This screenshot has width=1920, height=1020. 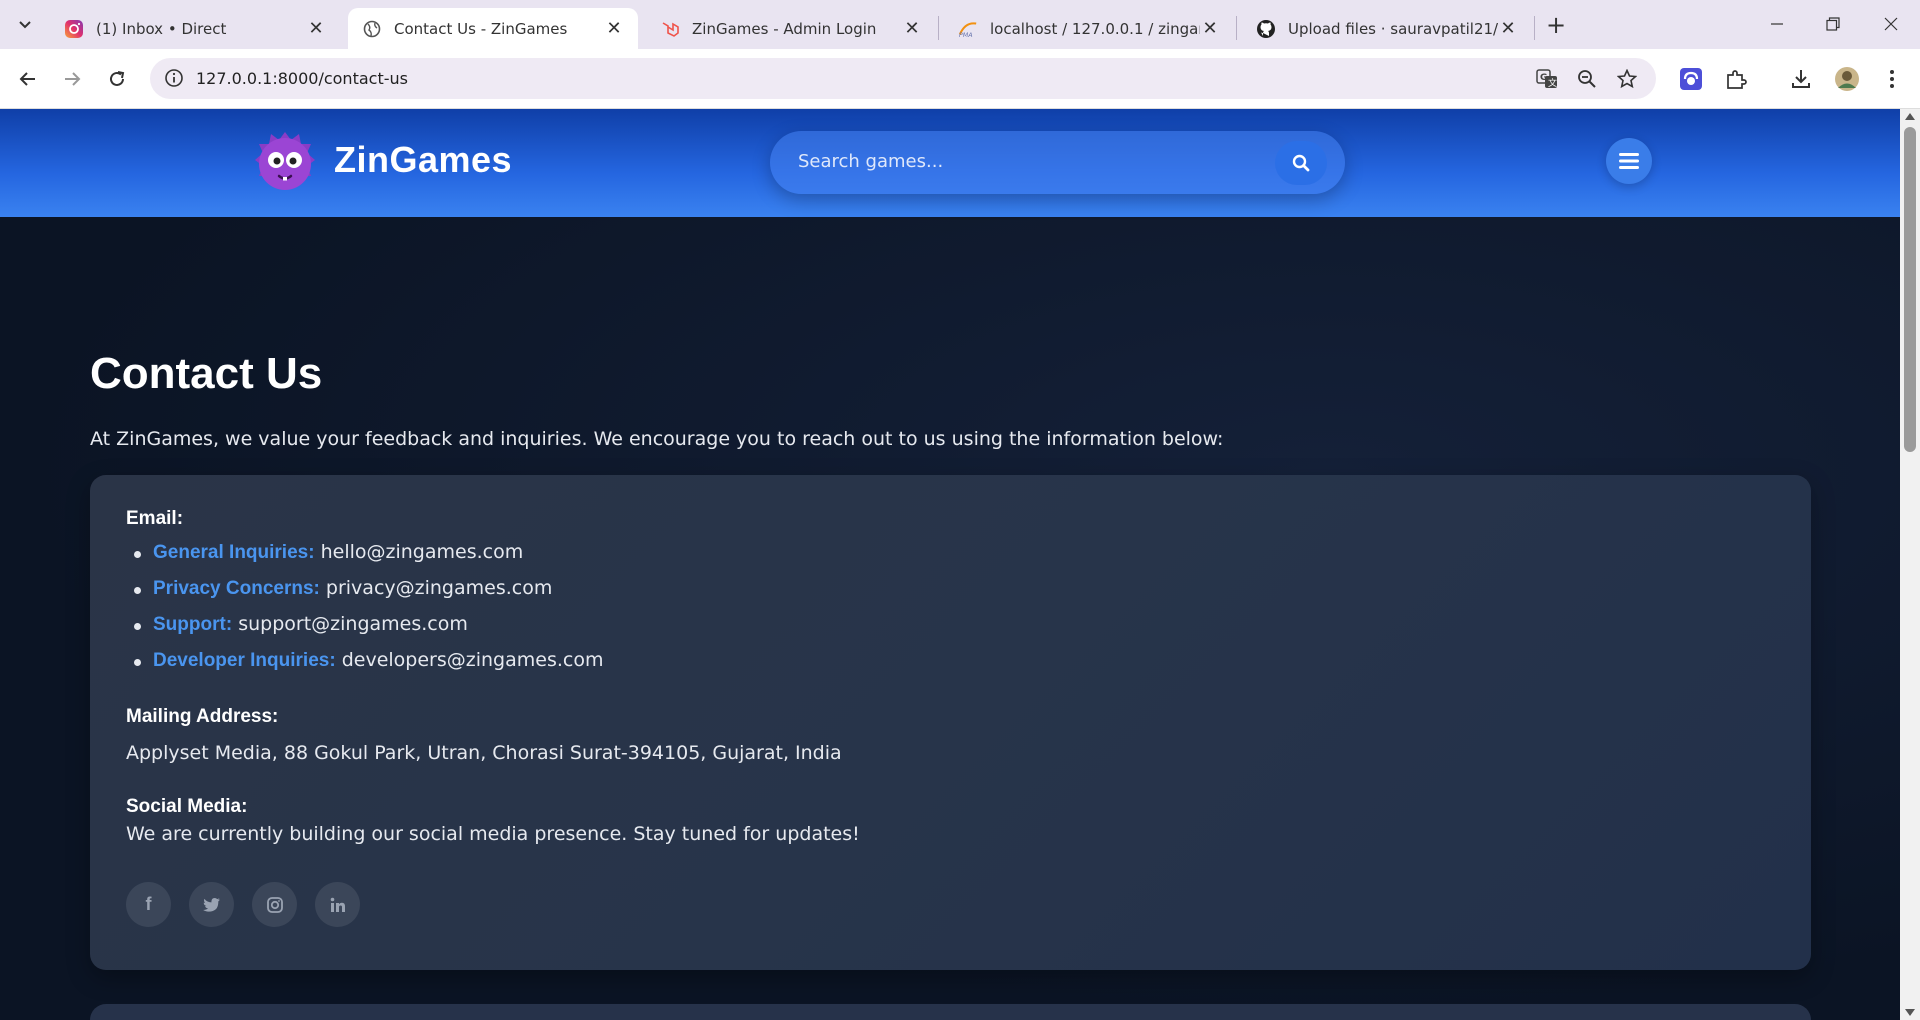 What do you see at coordinates (1556, 26) in the screenshot?
I see `new-tab-button: +` at bounding box center [1556, 26].